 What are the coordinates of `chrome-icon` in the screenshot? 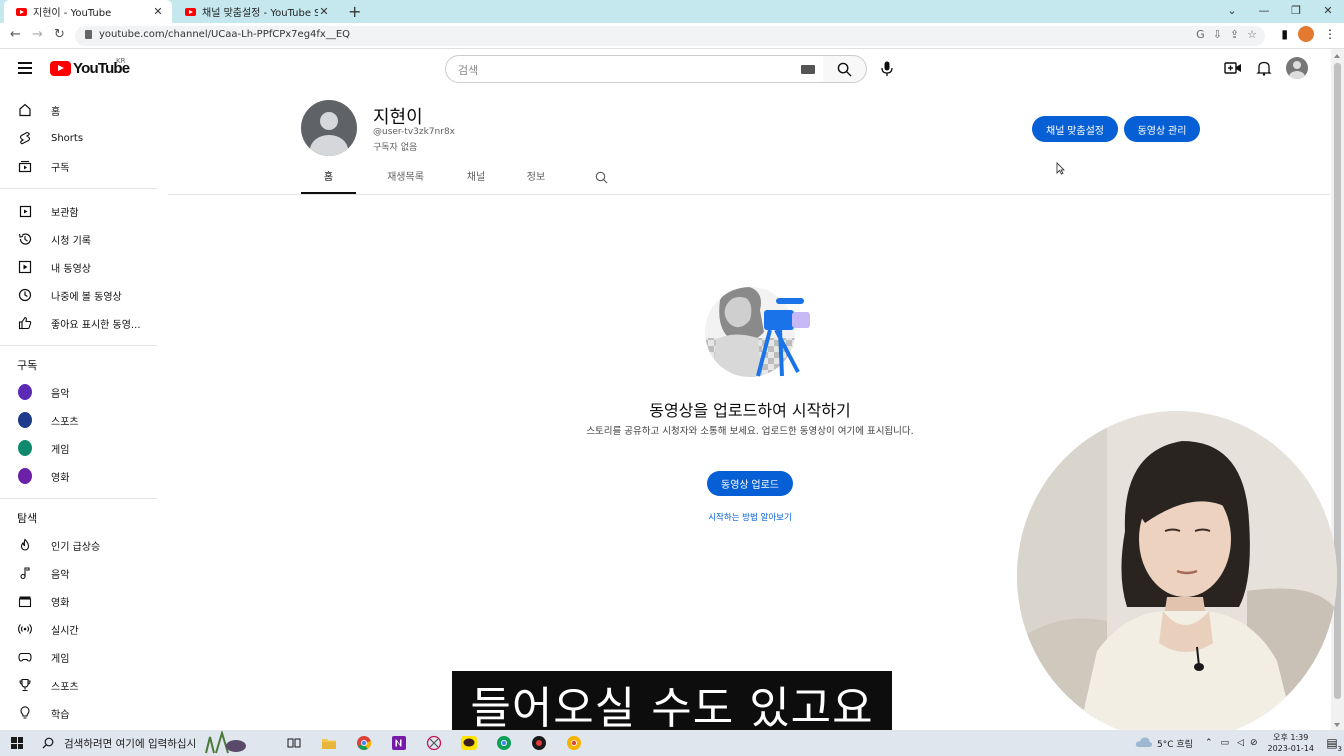 It's located at (364, 743).